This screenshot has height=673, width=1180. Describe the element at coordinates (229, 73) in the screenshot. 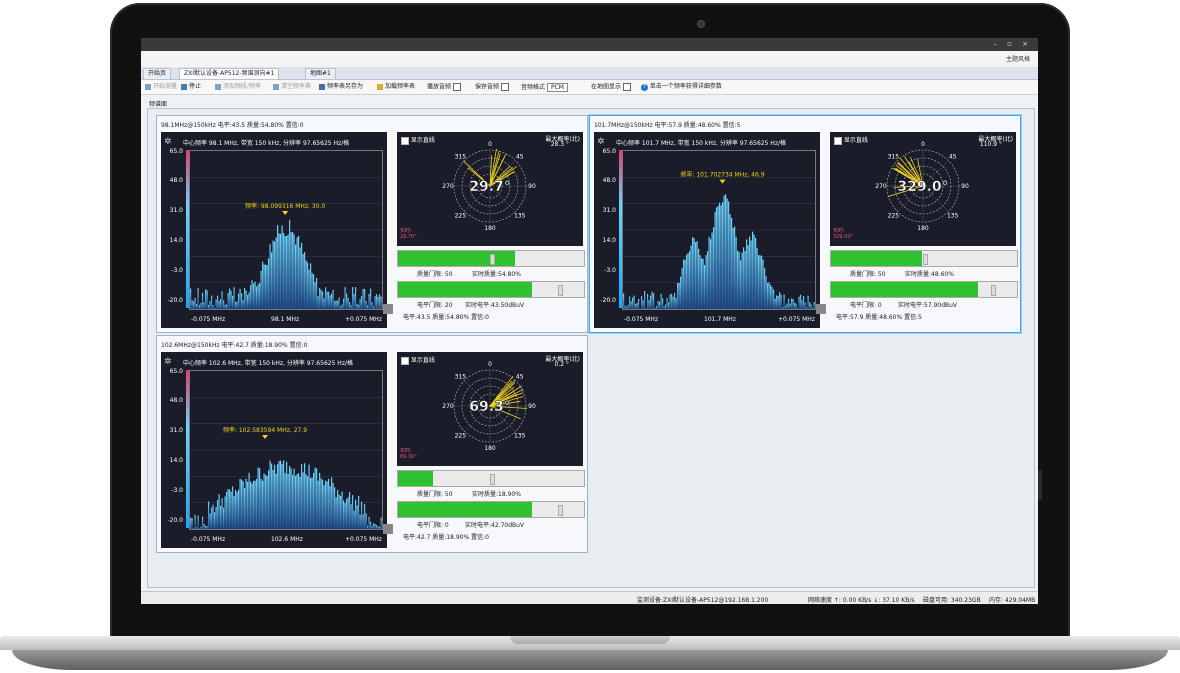

I see `tab-spectrum-df: ZXI默认设备-AP512-频谱测向#1` at that location.